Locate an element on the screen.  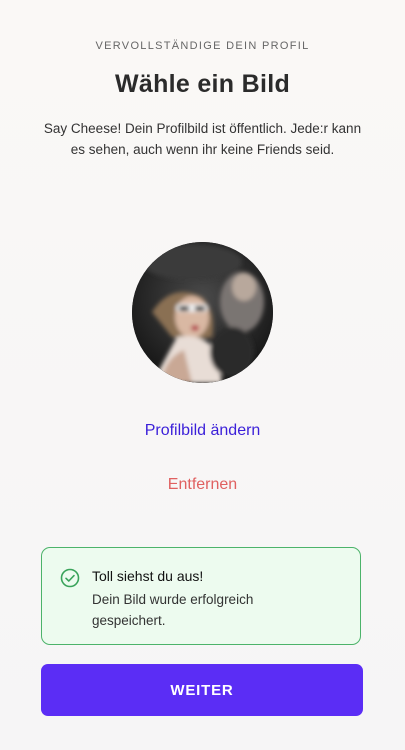
profile-photo is located at coordinates (202, 312).